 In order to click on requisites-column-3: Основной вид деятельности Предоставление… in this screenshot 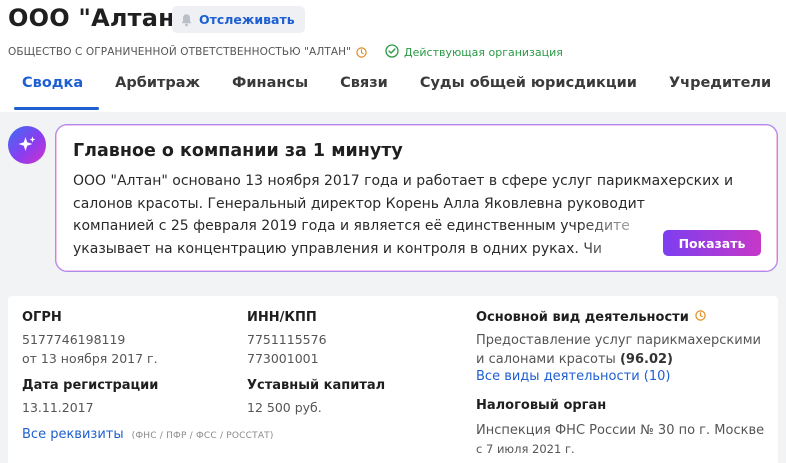, I will do `click(623, 386)`.